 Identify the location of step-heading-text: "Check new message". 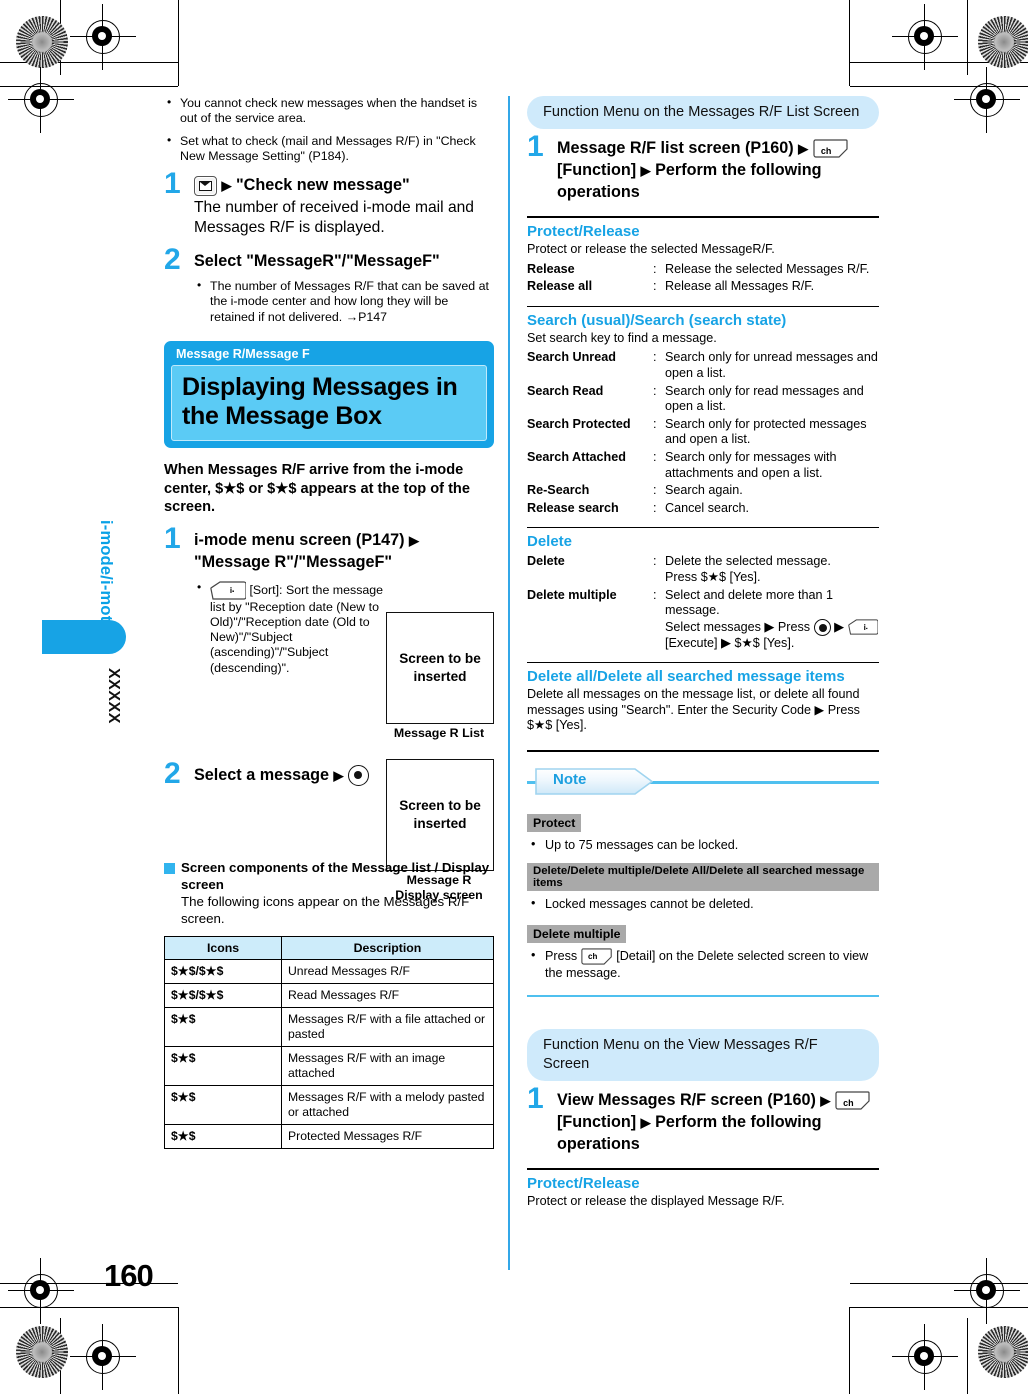
(323, 185).